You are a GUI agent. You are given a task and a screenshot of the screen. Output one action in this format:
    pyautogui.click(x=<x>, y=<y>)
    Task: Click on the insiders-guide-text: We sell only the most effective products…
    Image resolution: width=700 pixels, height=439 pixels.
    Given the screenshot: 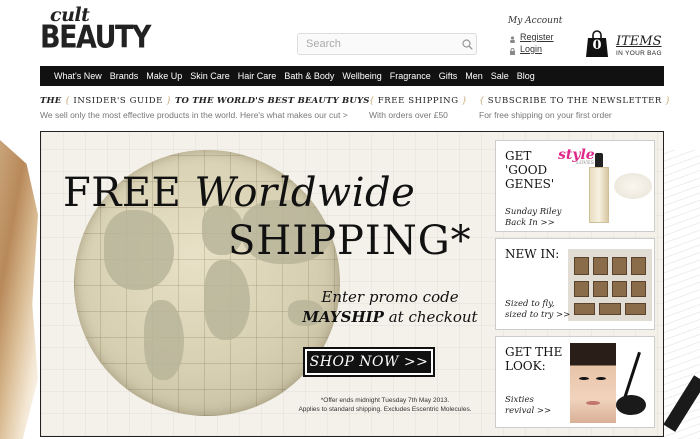 What is the action you would take?
    pyautogui.click(x=194, y=115)
    